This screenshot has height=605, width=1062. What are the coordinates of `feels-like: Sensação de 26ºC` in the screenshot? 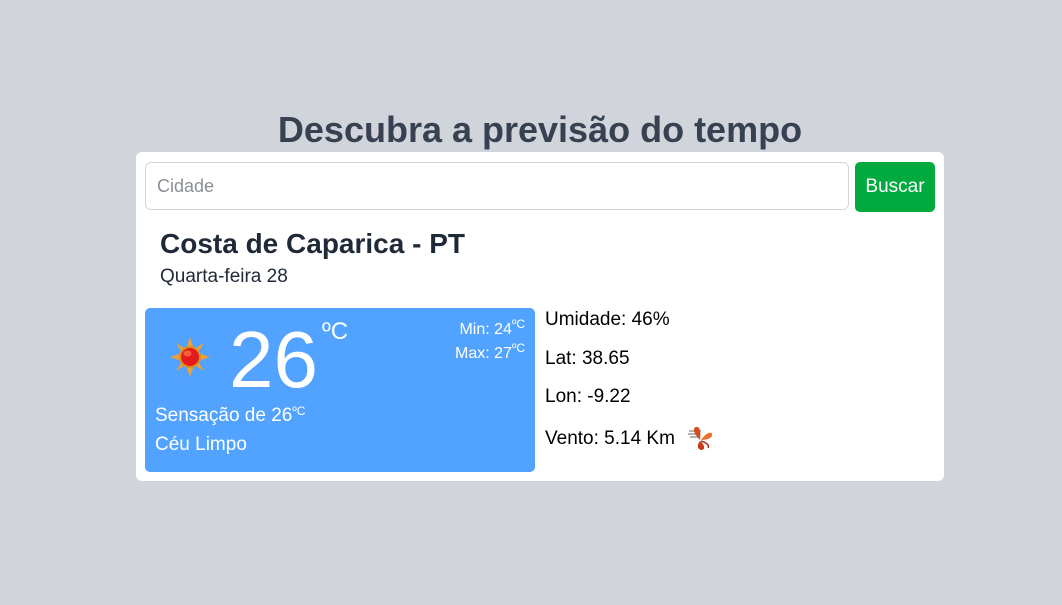 It's located at (230, 415).